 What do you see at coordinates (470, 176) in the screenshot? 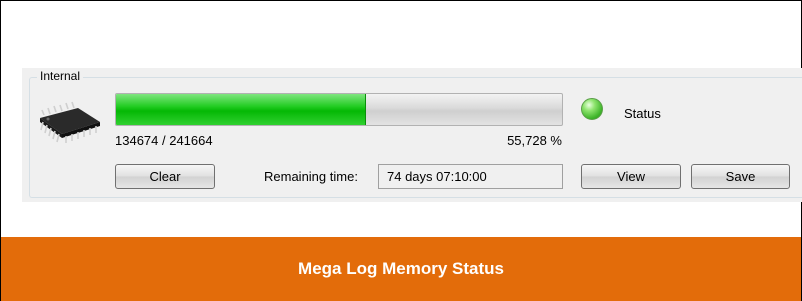
I see `remaining-time-field: 74 days 07:10:00` at bounding box center [470, 176].